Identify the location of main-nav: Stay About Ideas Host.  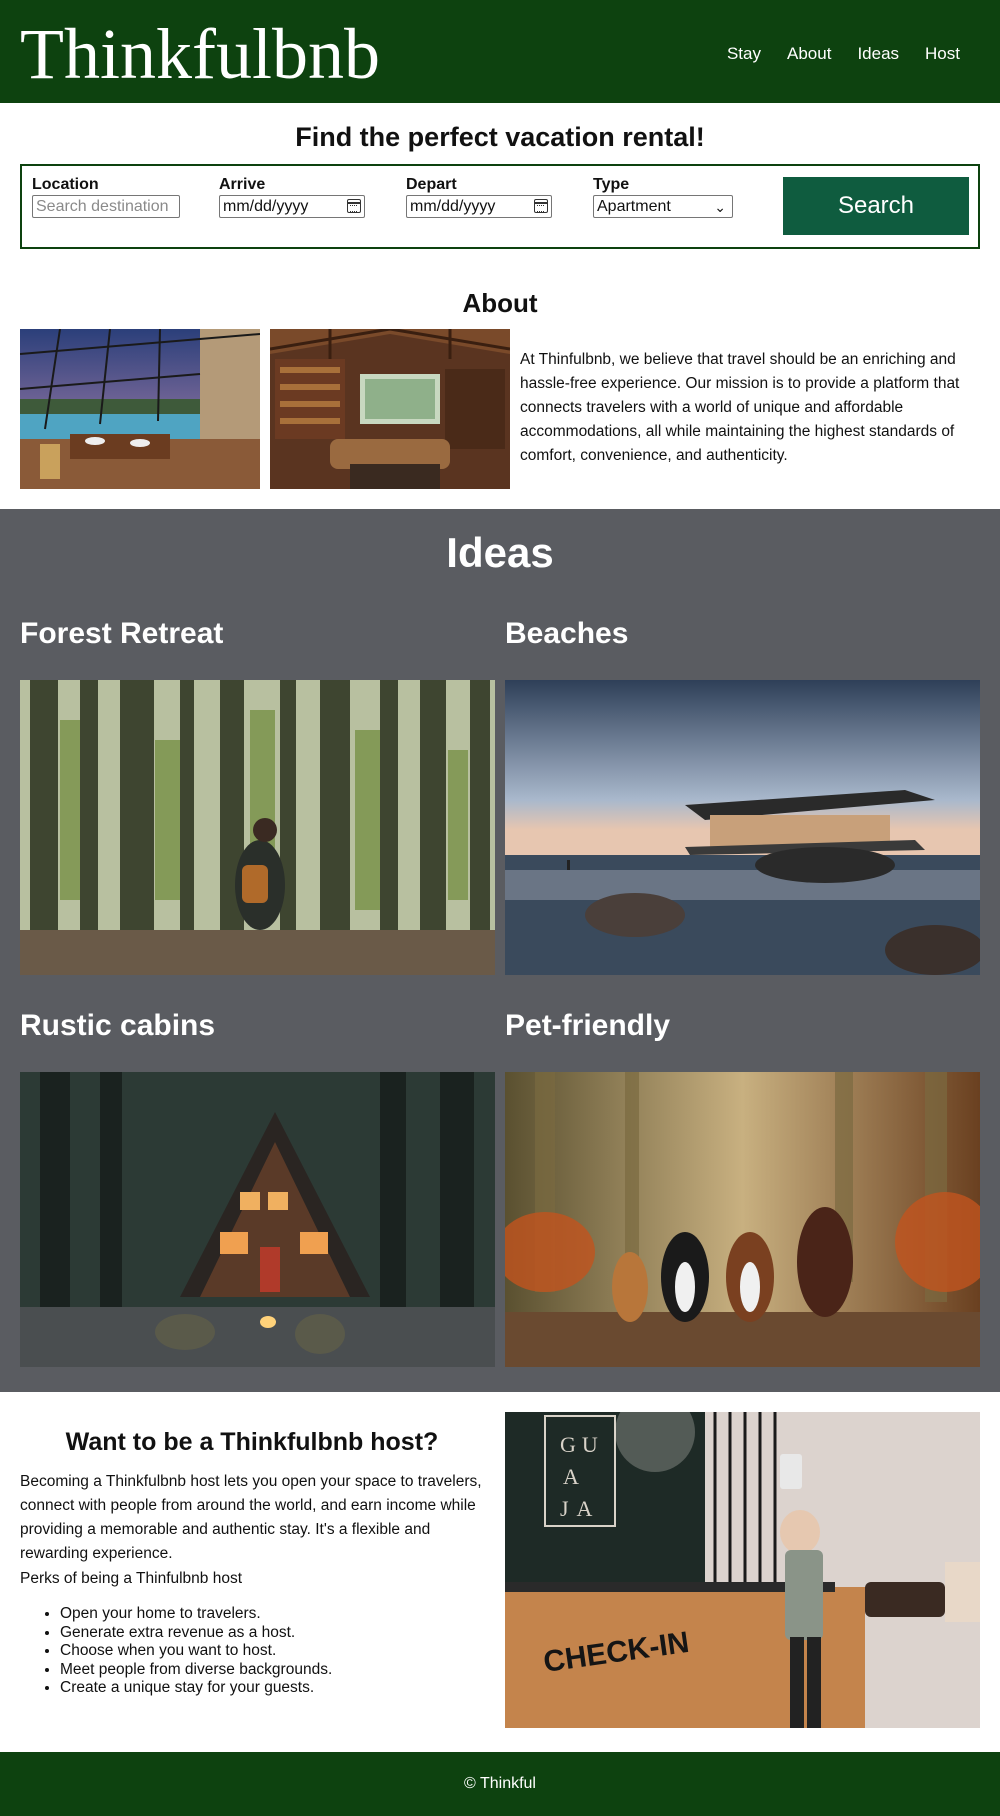
(843, 54).